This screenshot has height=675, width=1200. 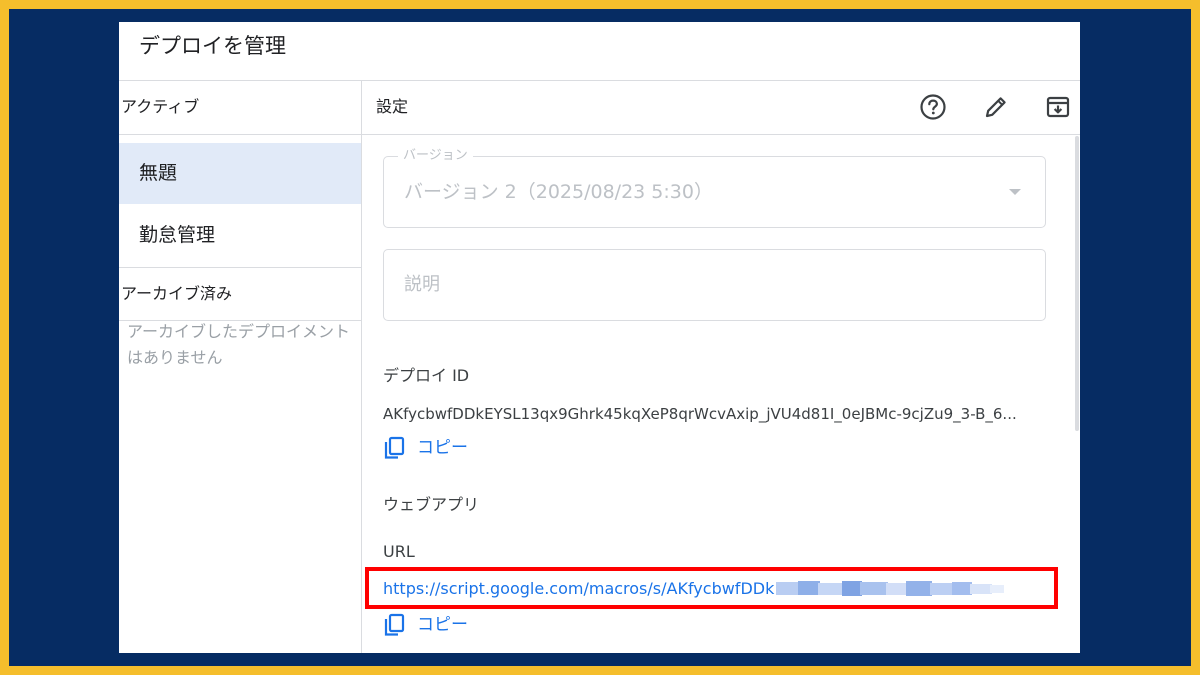 I want to click on settings-heading: 設定, so click(x=392, y=106).